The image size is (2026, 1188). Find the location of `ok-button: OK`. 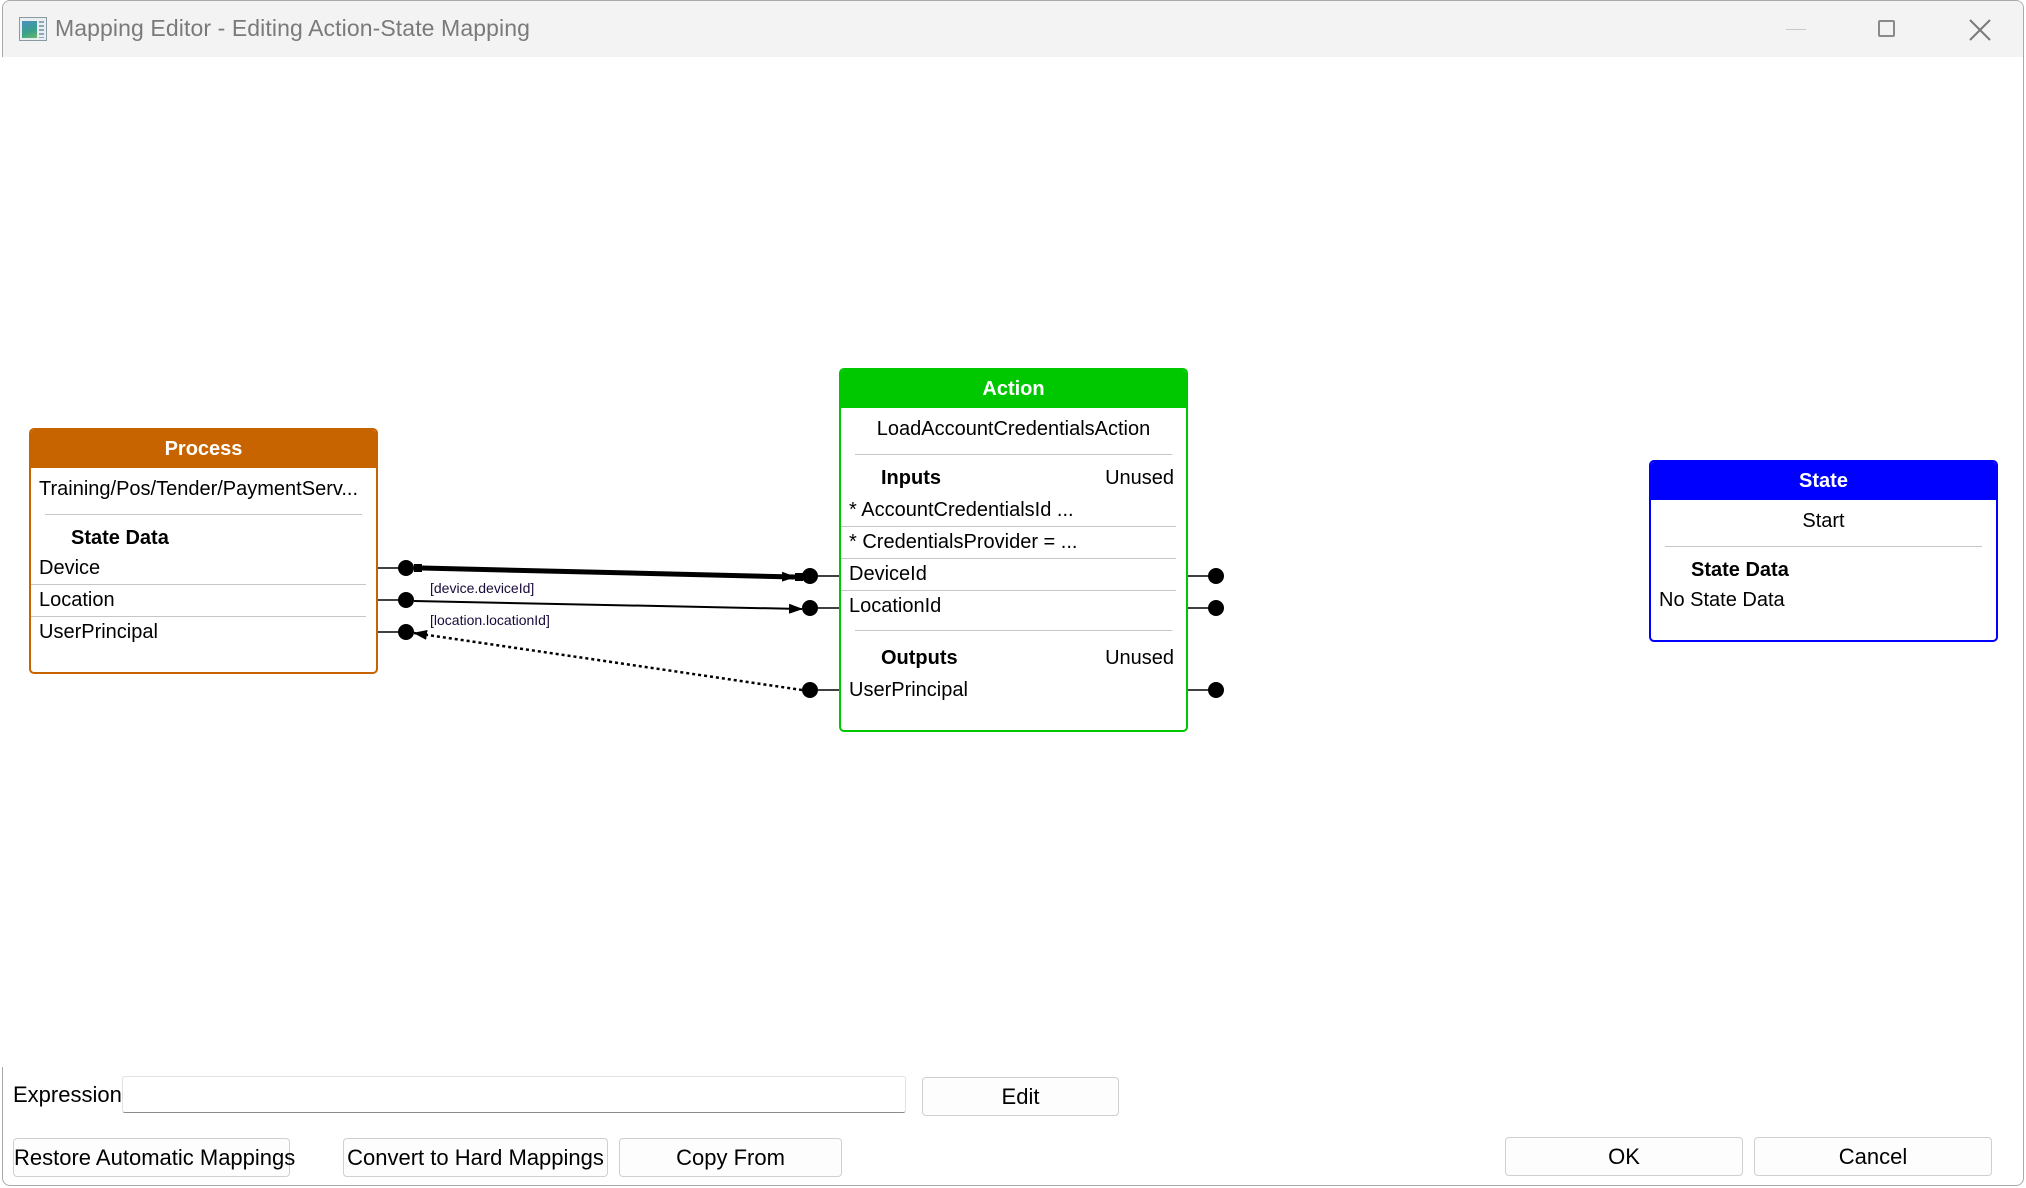

ok-button: OK is located at coordinates (1624, 1156).